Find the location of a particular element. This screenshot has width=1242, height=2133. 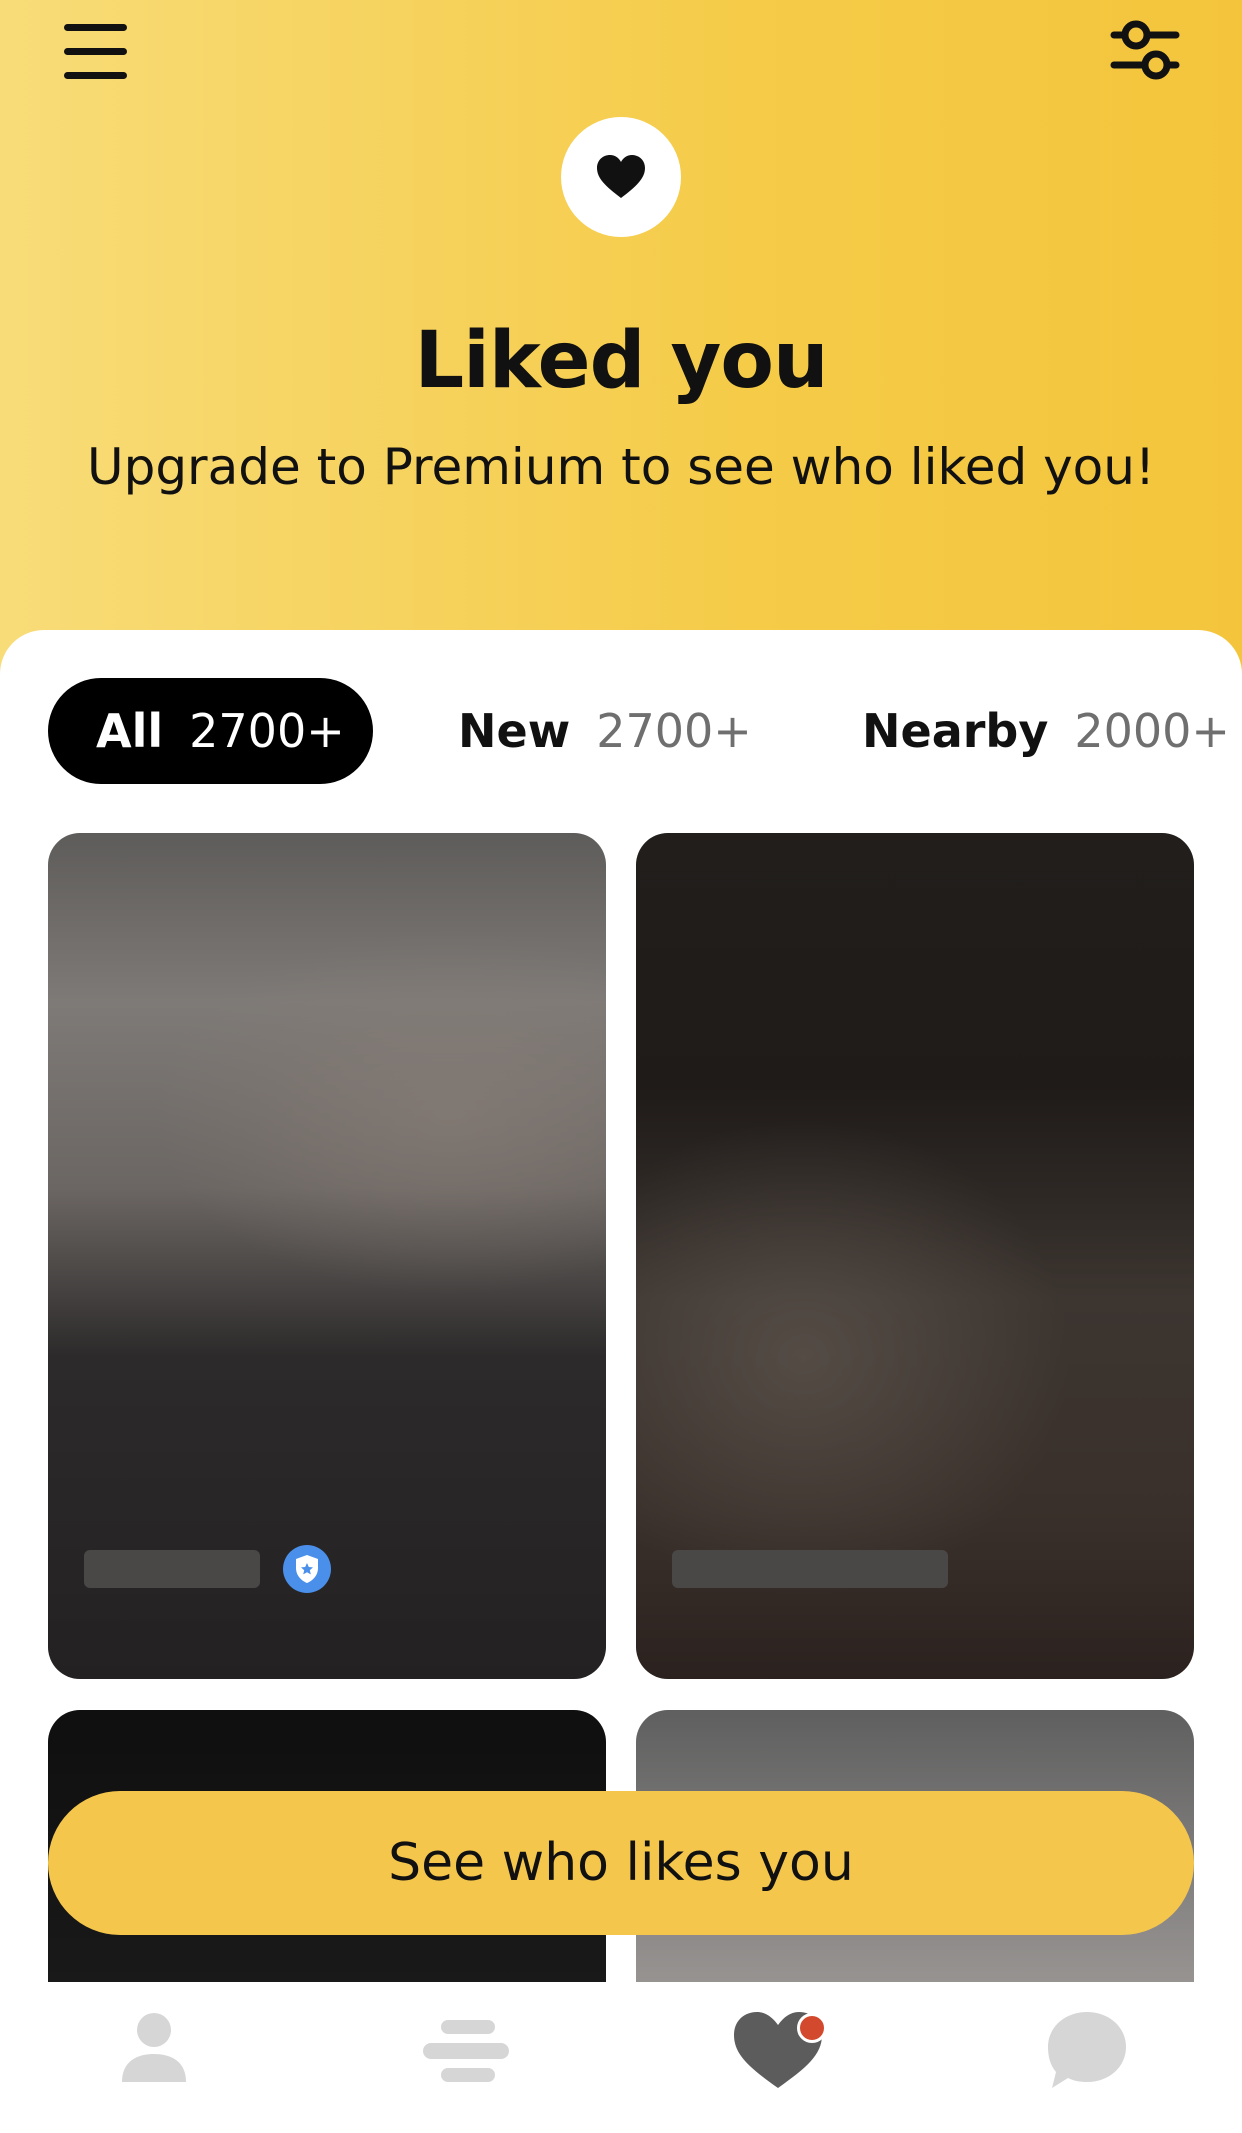

sliders-filter-icon is located at coordinates (1145, 50).